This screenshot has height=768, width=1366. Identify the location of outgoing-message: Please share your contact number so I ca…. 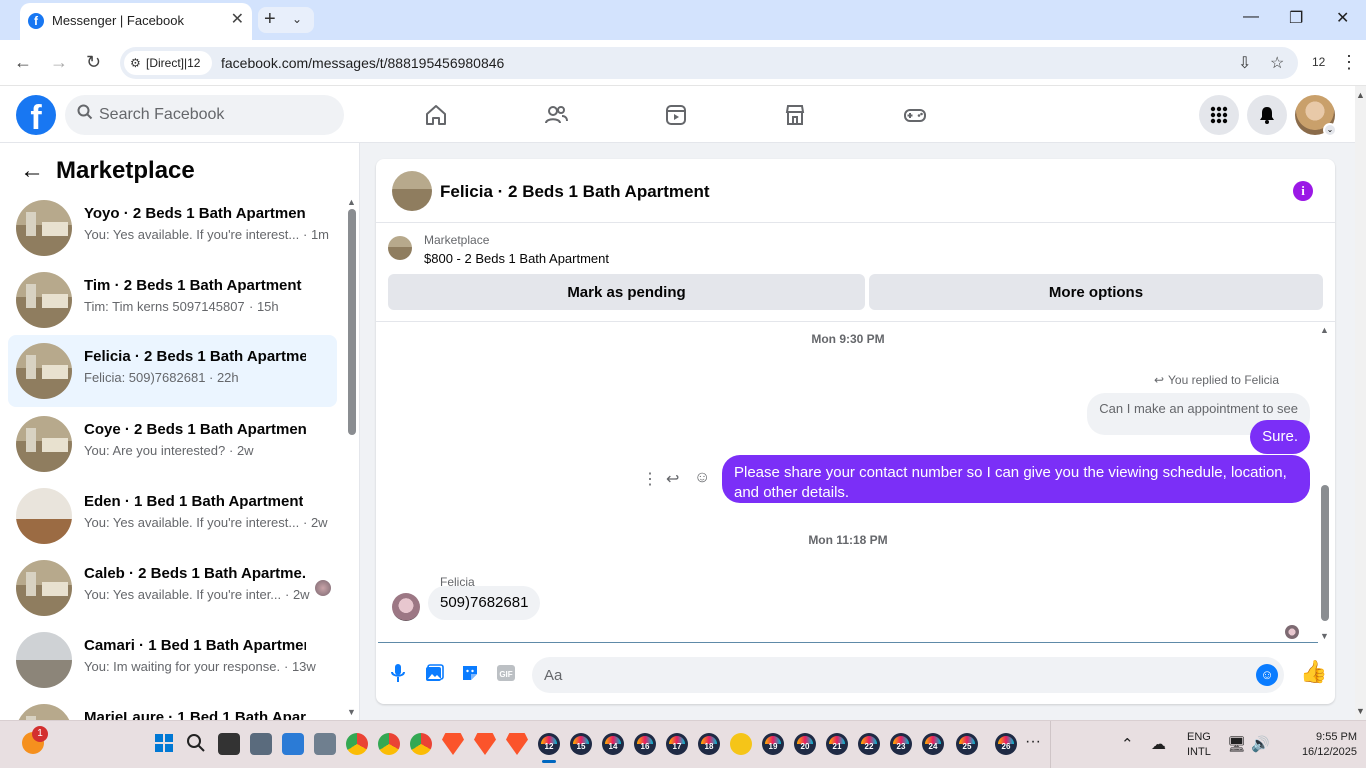
(1016, 479).